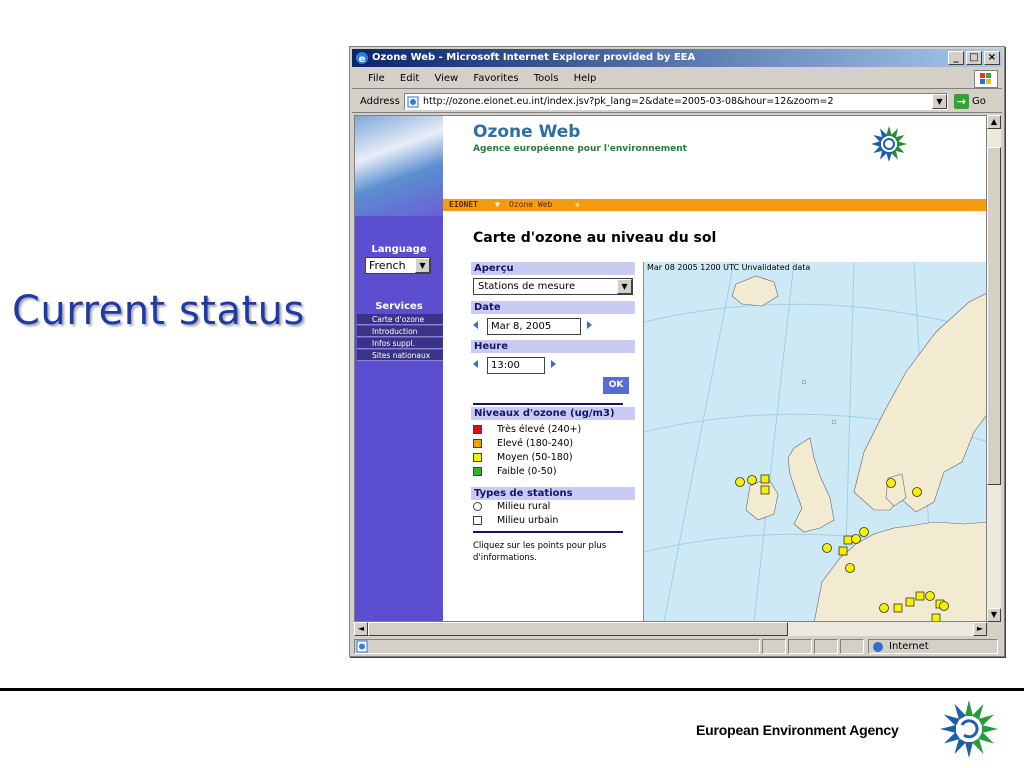 This screenshot has width=1024, height=768. What do you see at coordinates (477, 471) in the screenshot?
I see `legend-swatch` at bounding box center [477, 471].